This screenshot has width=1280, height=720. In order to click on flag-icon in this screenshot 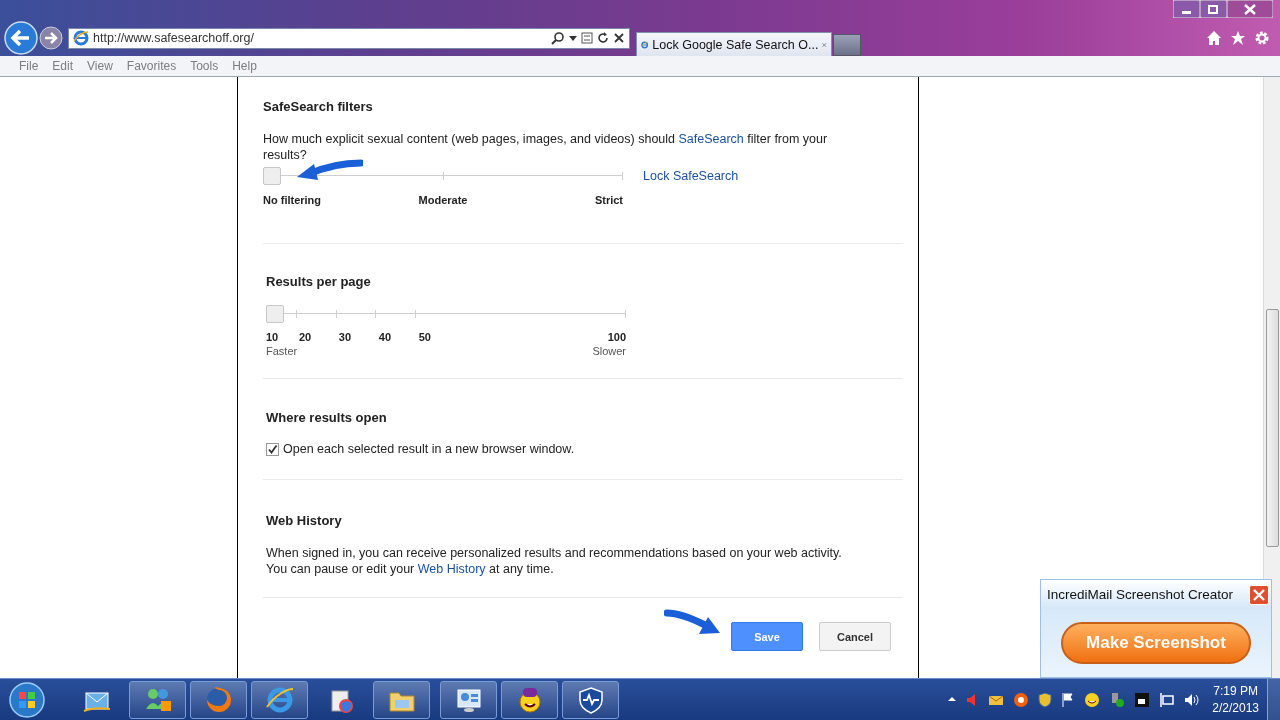, I will do `click(1068, 699)`.